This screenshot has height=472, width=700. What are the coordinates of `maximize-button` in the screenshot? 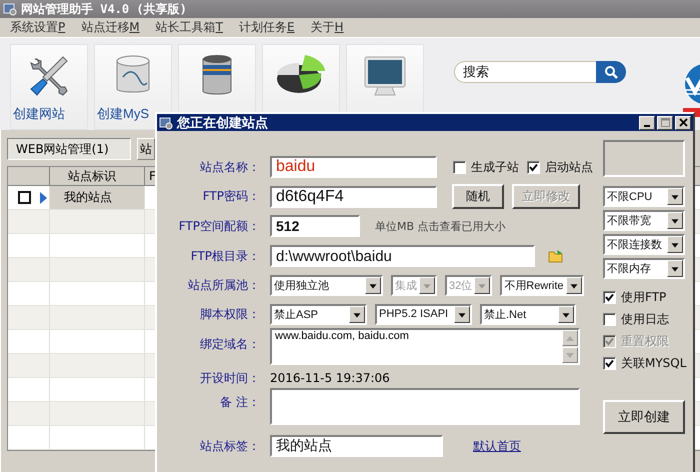 It's located at (665, 123).